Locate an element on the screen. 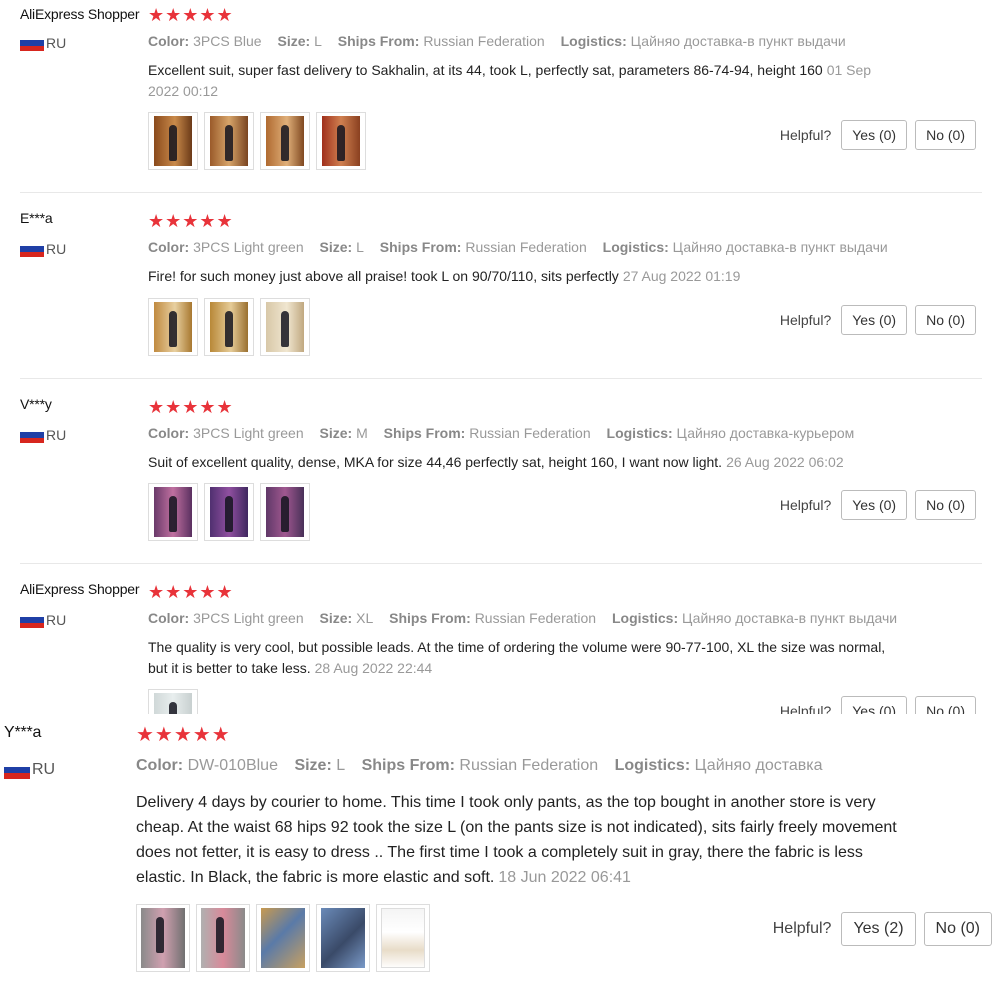  helpful-votes: Helpful? Yes (2) No (0) is located at coordinates (882, 929).